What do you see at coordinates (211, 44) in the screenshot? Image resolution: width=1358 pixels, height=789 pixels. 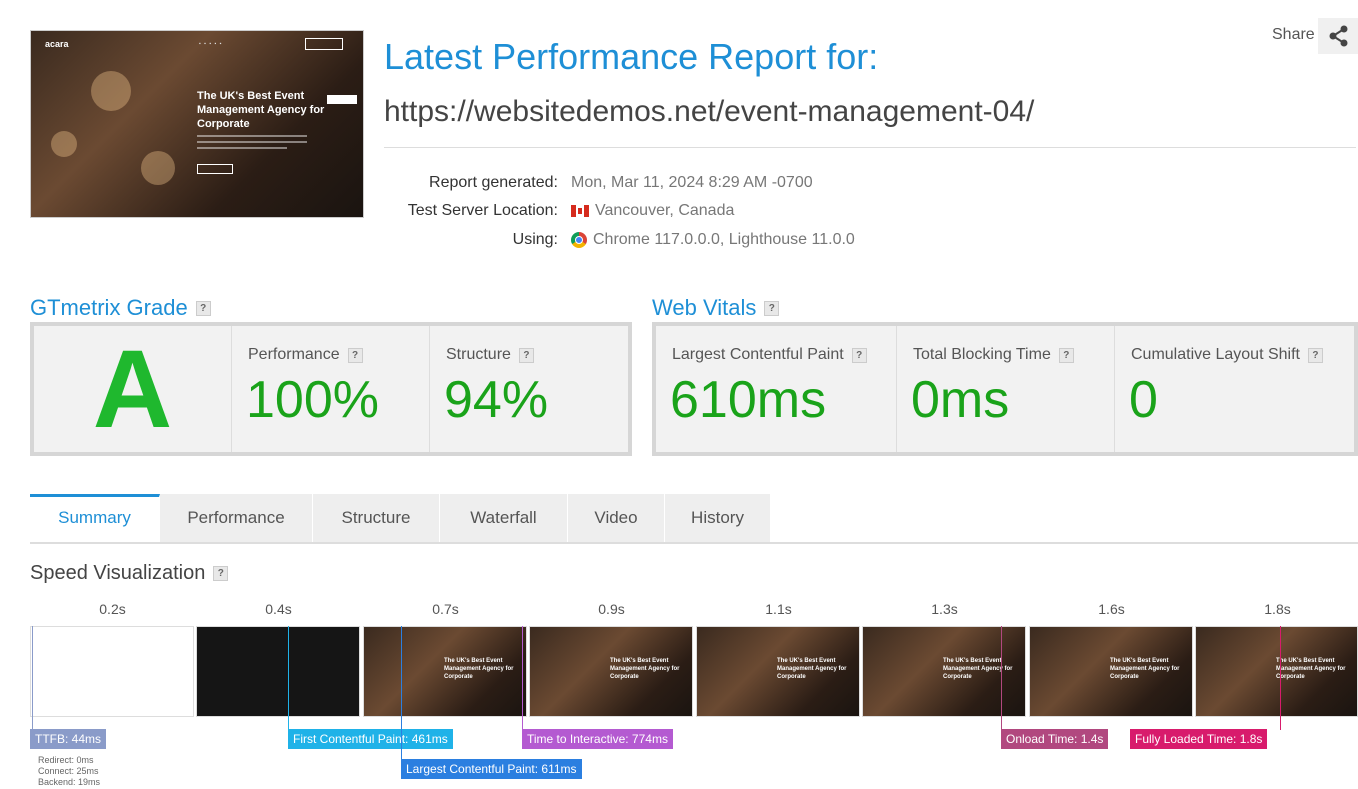 I see `thumbnail-nav: ▪ ▪ ▪ ▪ ▪` at bounding box center [211, 44].